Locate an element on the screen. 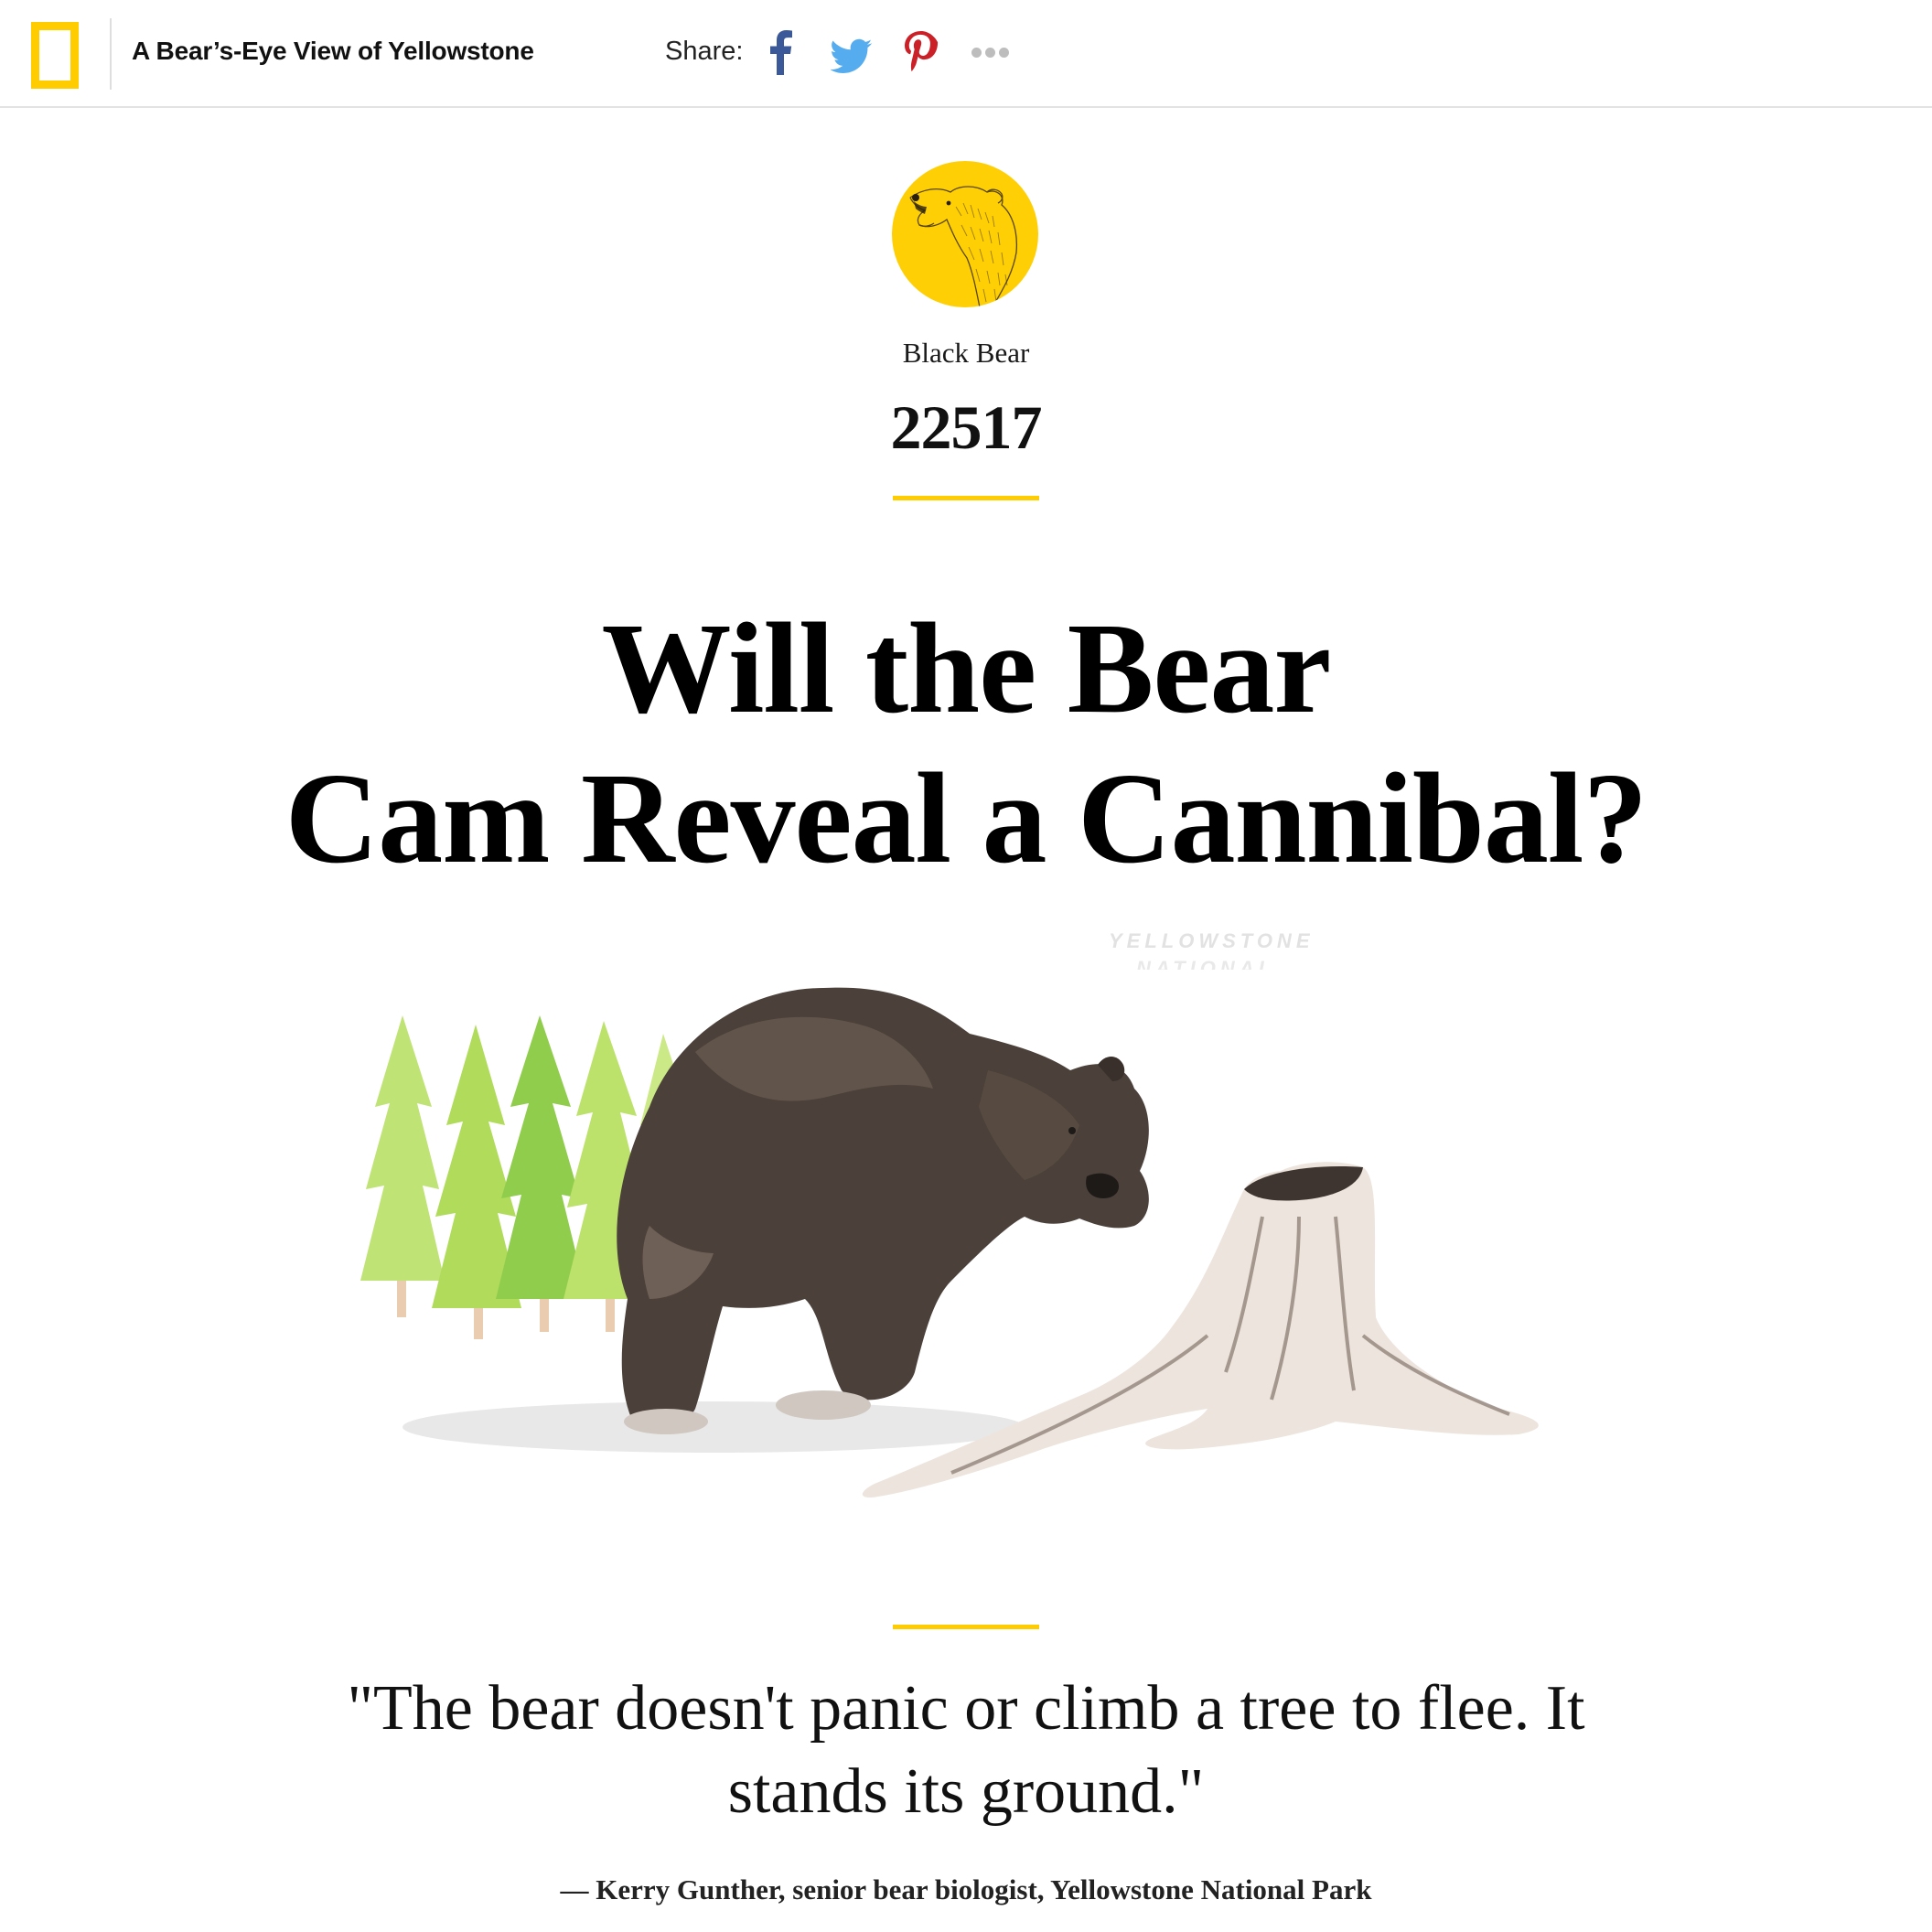 The width and height of the screenshot is (1932, 1932). map-watermark-line-1: YELLOWSTONE is located at coordinates (1212, 941).